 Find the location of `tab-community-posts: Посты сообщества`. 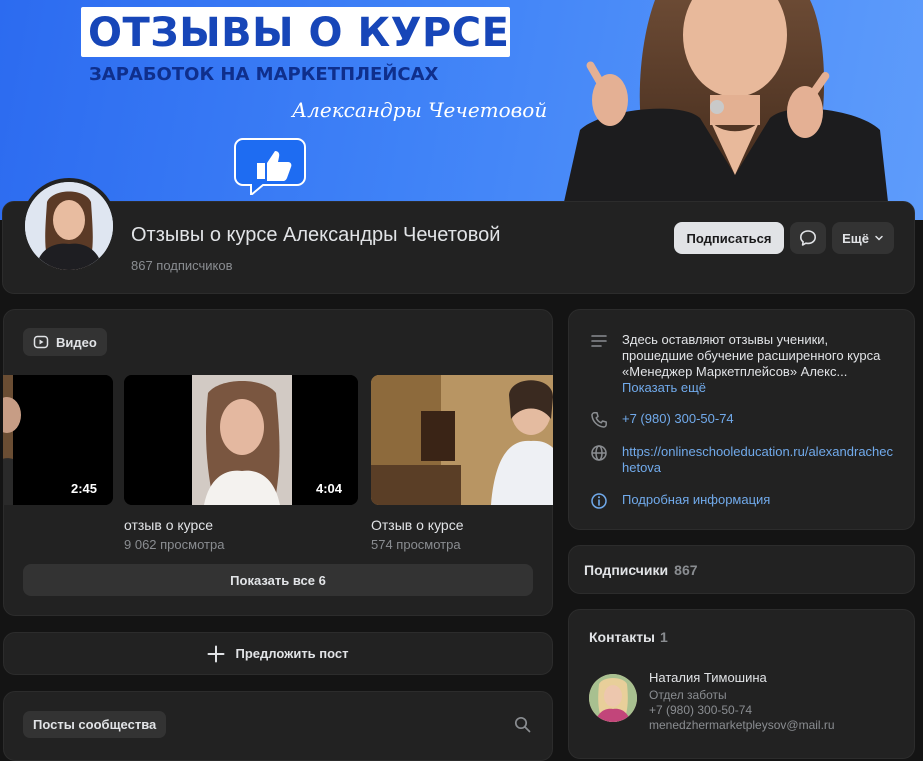

tab-community-posts: Посты сообщества is located at coordinates (95, 724).